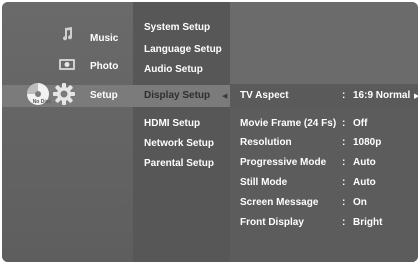 The image size is (420, 264). What do you see at coordinates (104, 67) in the screenshot?
I see `main-menu-item-photo: Photo` at bounding box center [104, 67].